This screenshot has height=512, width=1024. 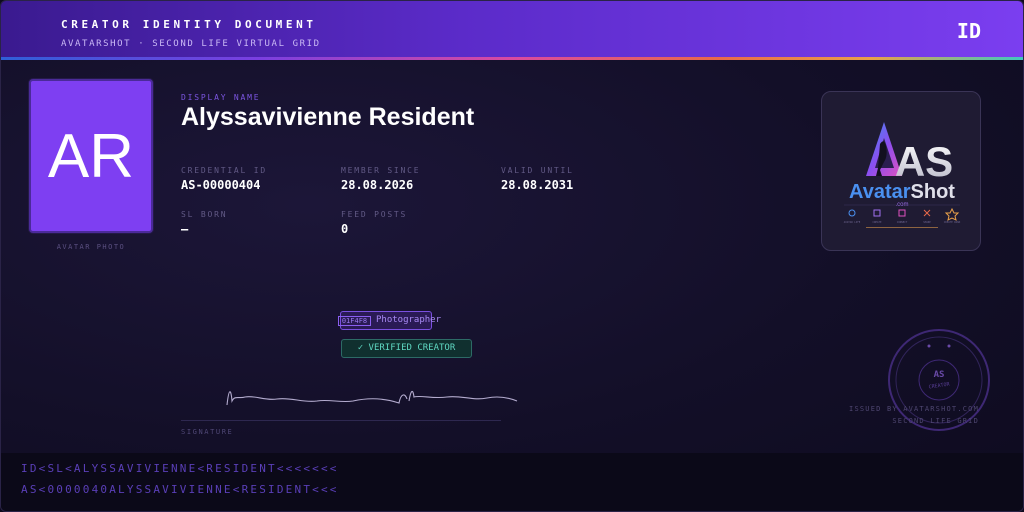 What do you see at coordinates (880, 192) in the screenshot?
I see `logo-brand-a: Avatar` at bounding box center [880, 192].